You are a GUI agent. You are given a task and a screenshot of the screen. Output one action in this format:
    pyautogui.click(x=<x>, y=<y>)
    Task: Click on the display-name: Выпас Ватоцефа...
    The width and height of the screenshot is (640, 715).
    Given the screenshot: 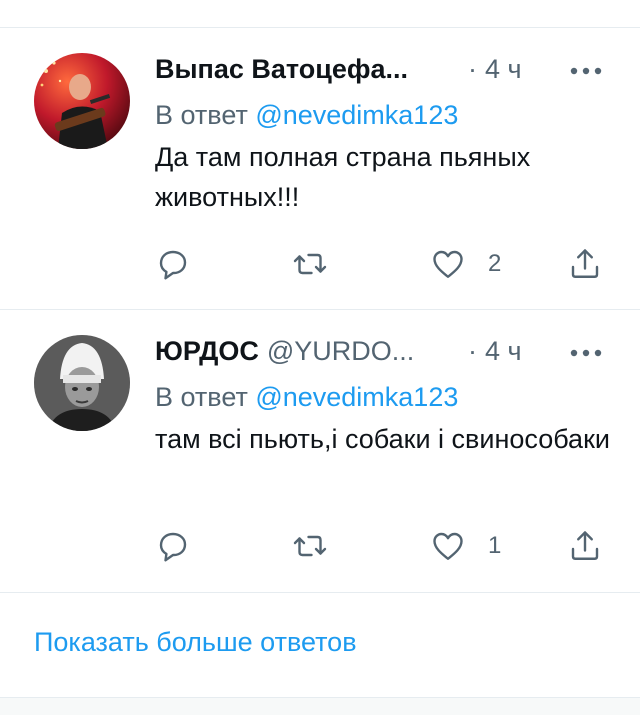 What is the action you would take?
    pyautogui.click(x=281, y=69)
    